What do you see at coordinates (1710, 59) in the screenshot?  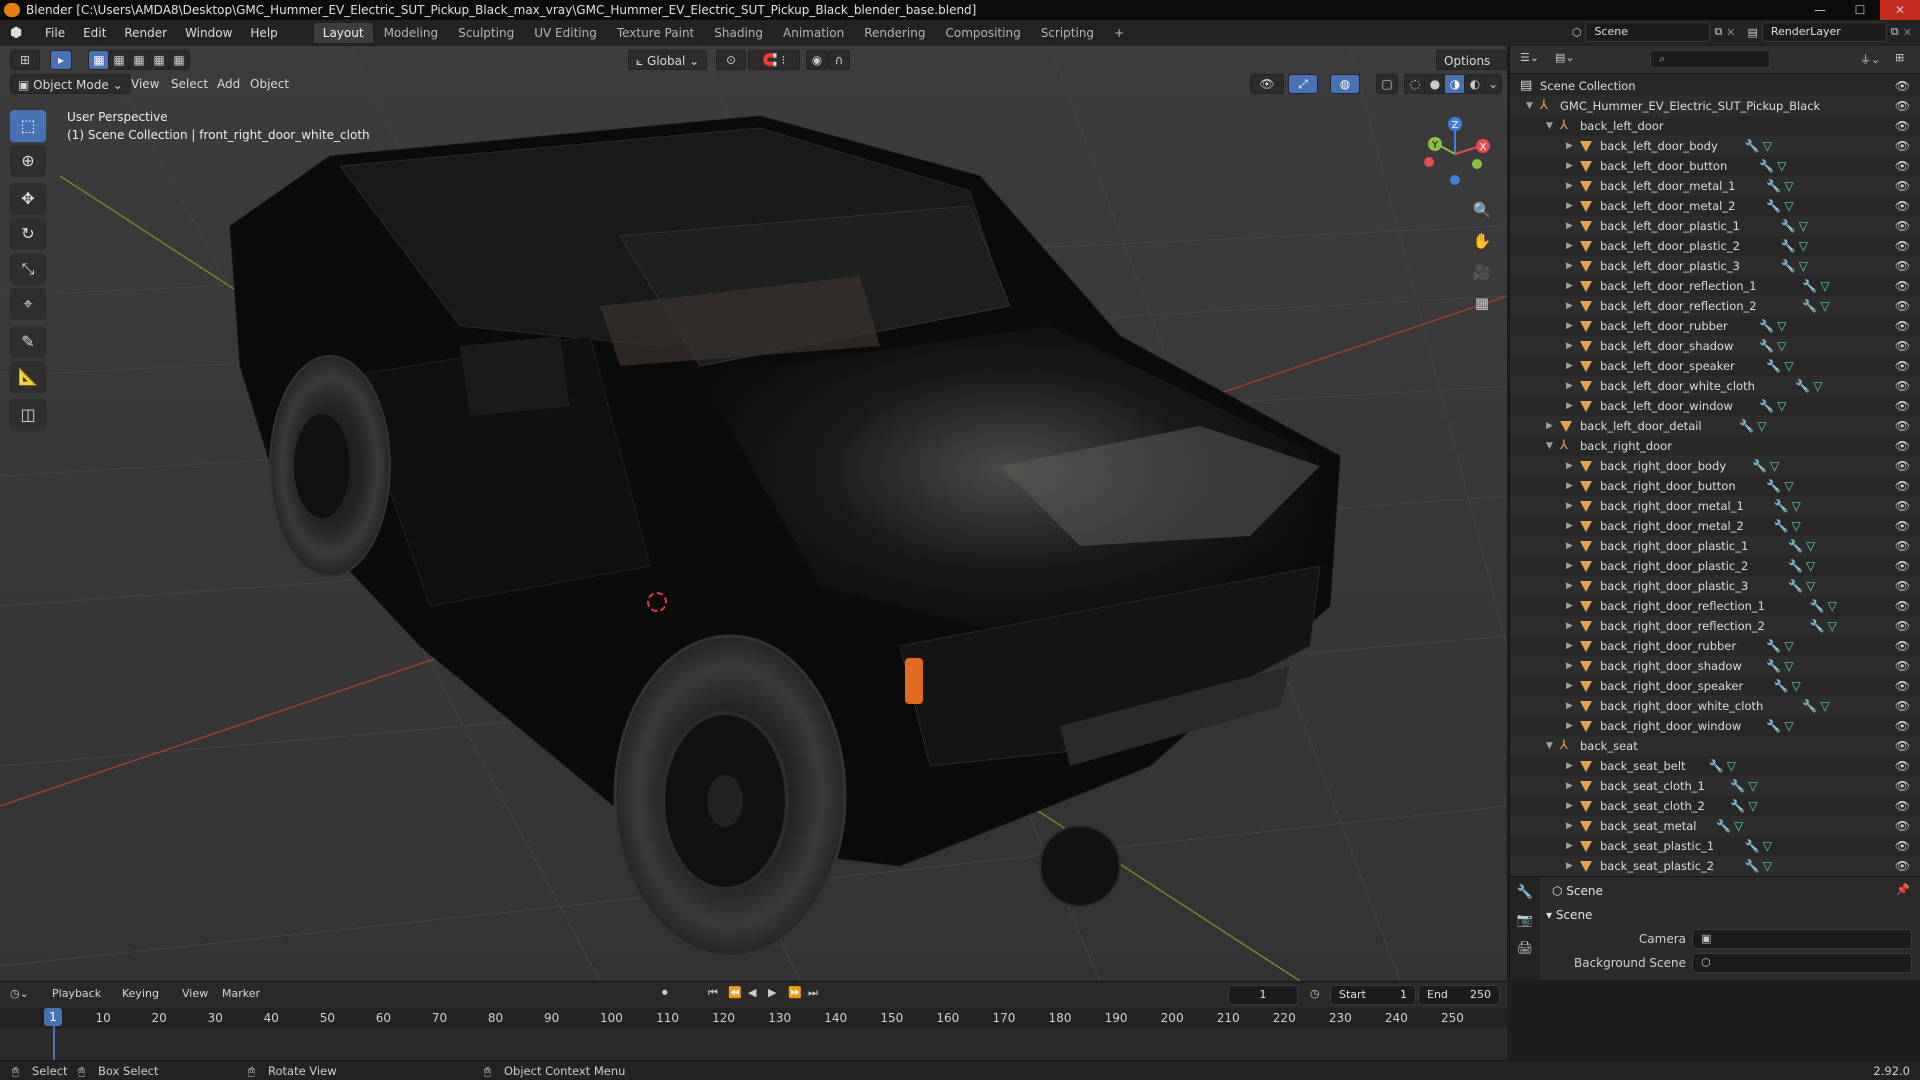 I see `outliner-search-input: ⌕` at bounding box center [1710, 59].